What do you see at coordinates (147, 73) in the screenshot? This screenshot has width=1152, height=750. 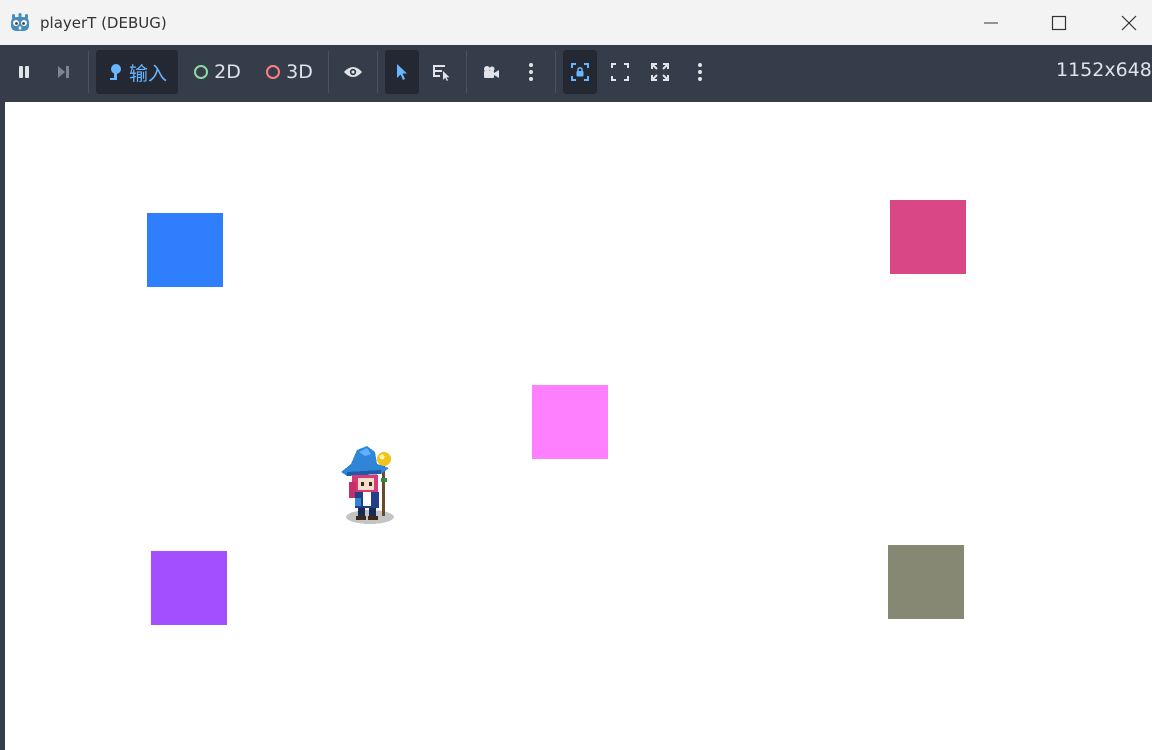 I see `input-label: 输入` at bounding box center [147, 73].